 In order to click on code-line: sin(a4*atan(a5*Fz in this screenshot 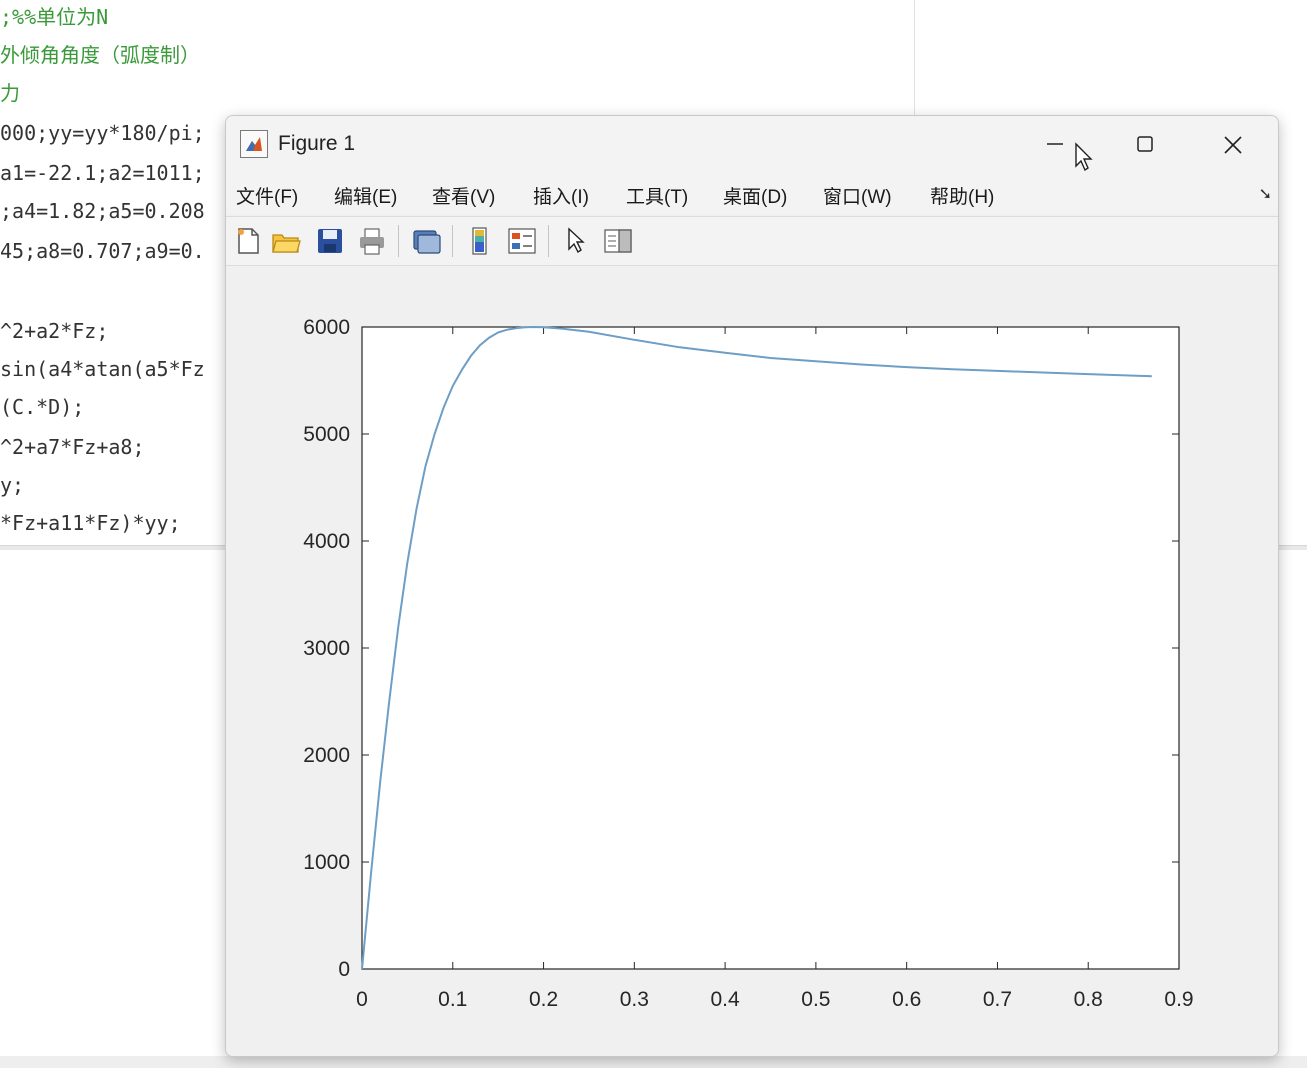, I will do `click(102, 369)`.